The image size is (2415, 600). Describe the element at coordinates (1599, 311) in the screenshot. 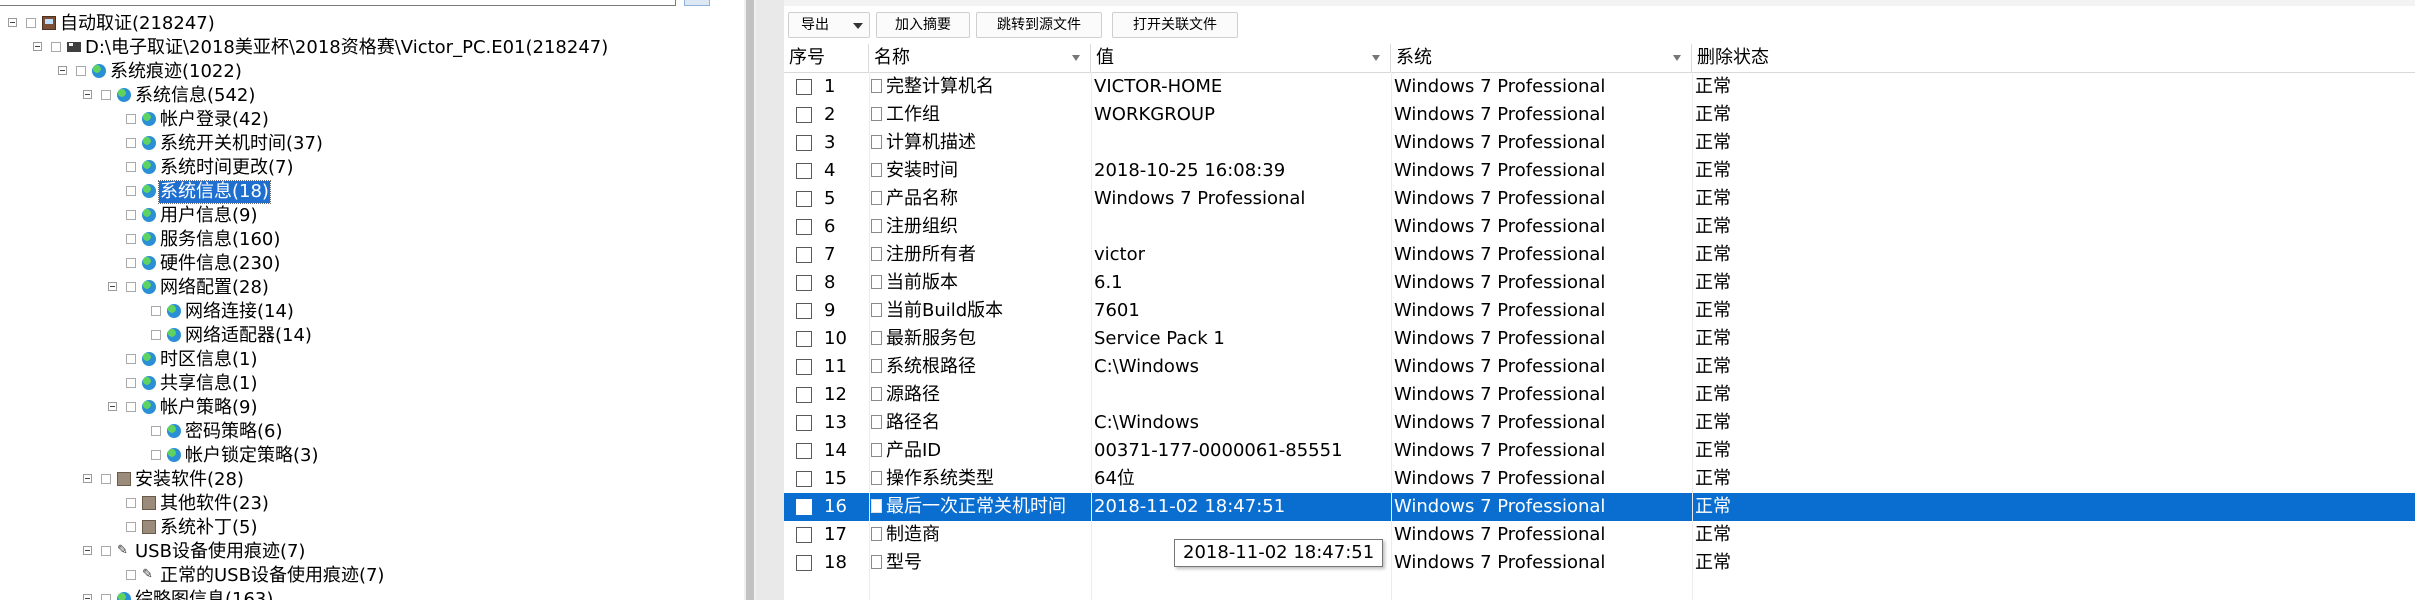

I see `table-row: 9 当前Build版本 7601 Windows 7 Professional 正常` at that location.